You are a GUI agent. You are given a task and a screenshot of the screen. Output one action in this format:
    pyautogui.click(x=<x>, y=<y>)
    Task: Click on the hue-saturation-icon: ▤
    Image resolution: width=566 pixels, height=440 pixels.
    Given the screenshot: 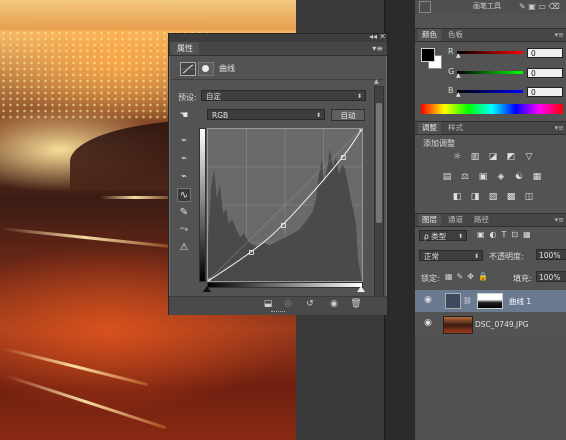 What is the action you would take?
    pyautogui.click(x=447, y=177)
    